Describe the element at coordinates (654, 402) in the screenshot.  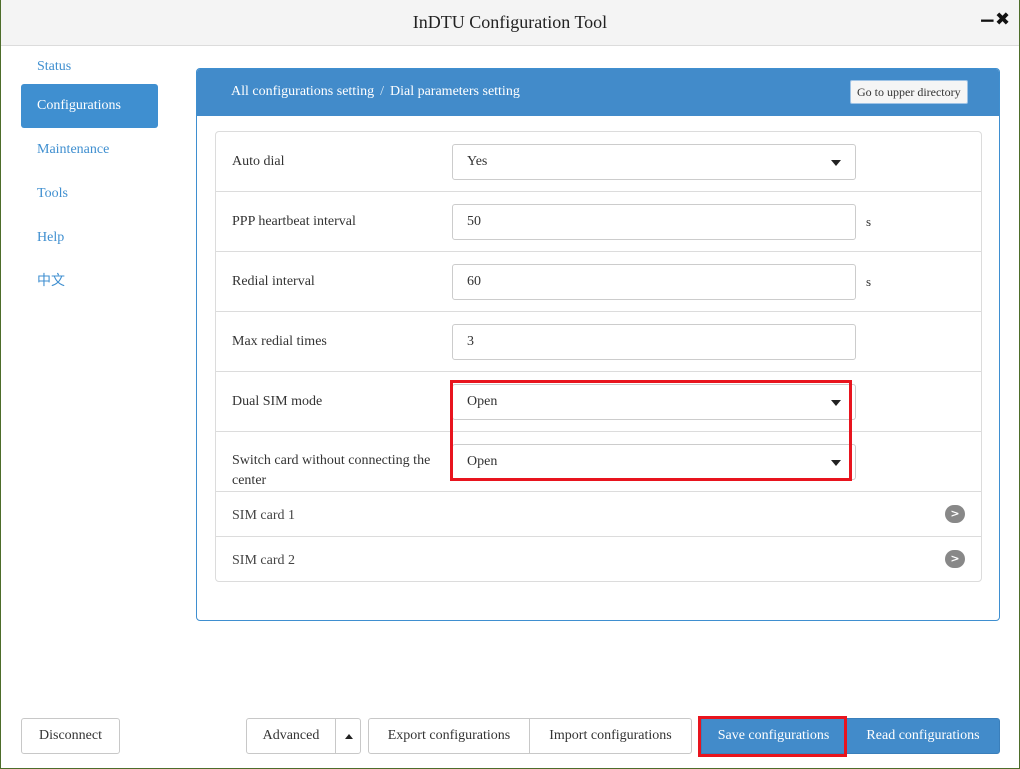
I see `dual-sim-mode-select: Open` at that location.